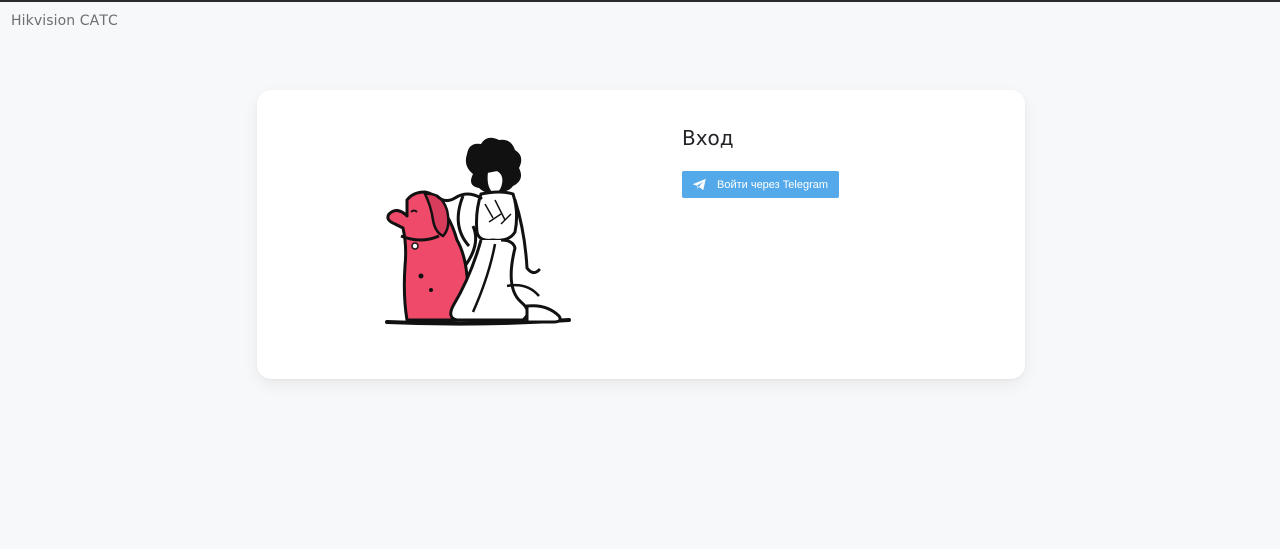 This screenshot has height=549, width=1280. I want to click on brand-title: Hikvision САТС, so click(64, 21).